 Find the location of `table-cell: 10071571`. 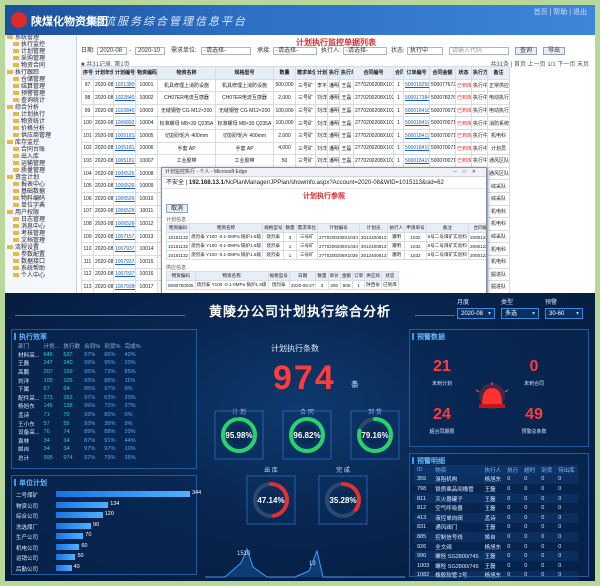

table-cell: 10071571 is located at coordinates (124, 236).